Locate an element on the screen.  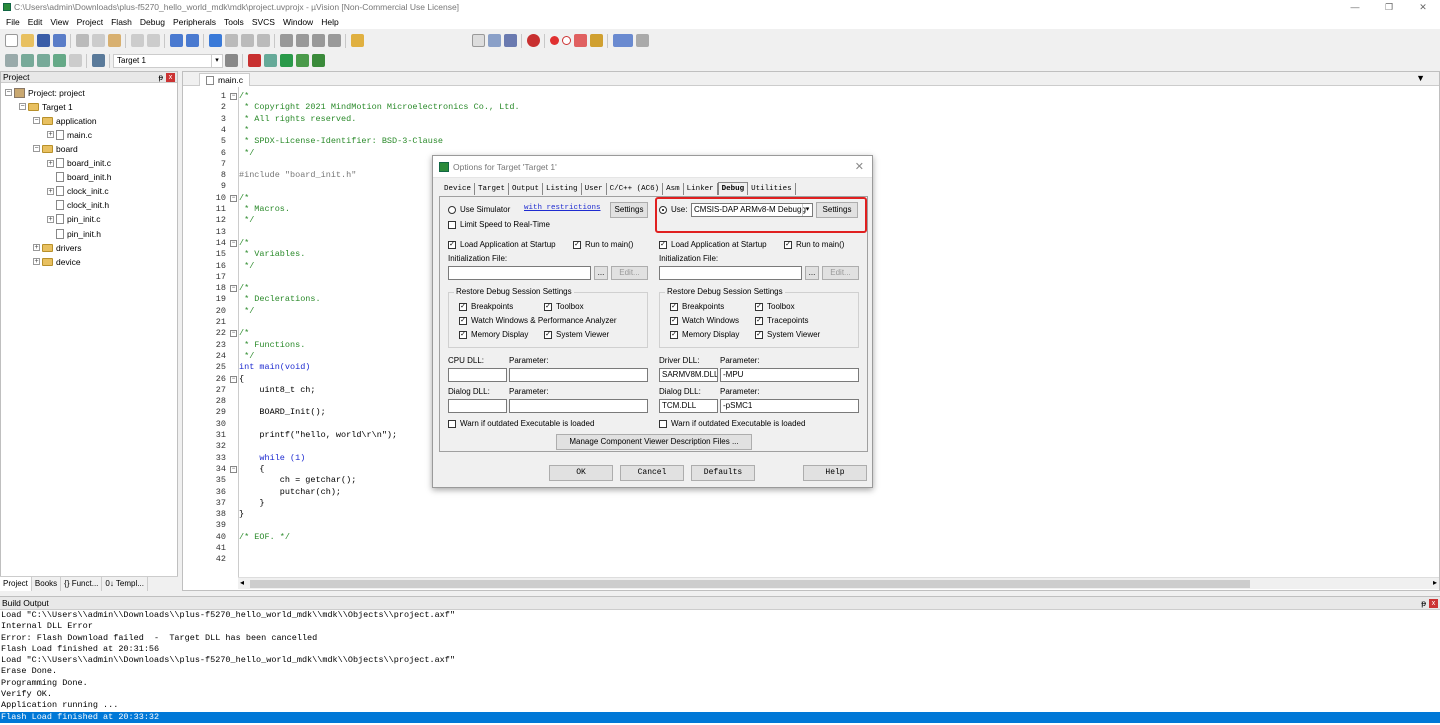
undo-icon is located at coordinates (137, 40).